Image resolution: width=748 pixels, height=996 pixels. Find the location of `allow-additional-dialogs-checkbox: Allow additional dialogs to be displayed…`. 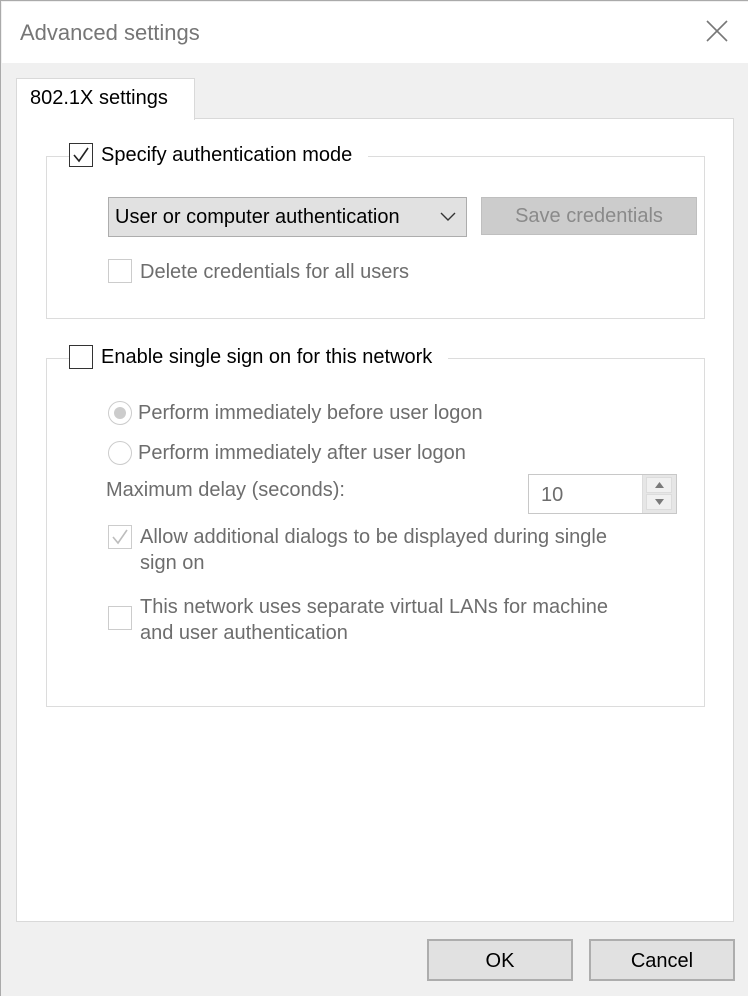

allow-additional-dialogs-checkbox: Allow additional dialogs to be displayed… is located at coordinates (357, 550).